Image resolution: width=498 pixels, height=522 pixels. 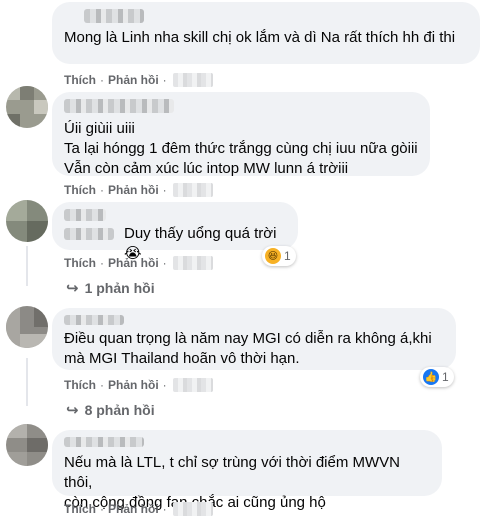 What do you see at coordinates (175, 232) in the screenshot?
I see `comment-bubble: Duy thấy uổng quá trời 😭` at bounding box center [175, 232].